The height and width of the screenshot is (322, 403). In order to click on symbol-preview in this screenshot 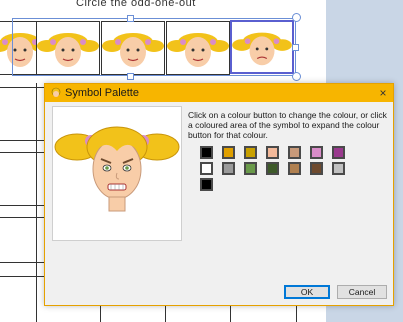, I will do `click(117, 173)`.